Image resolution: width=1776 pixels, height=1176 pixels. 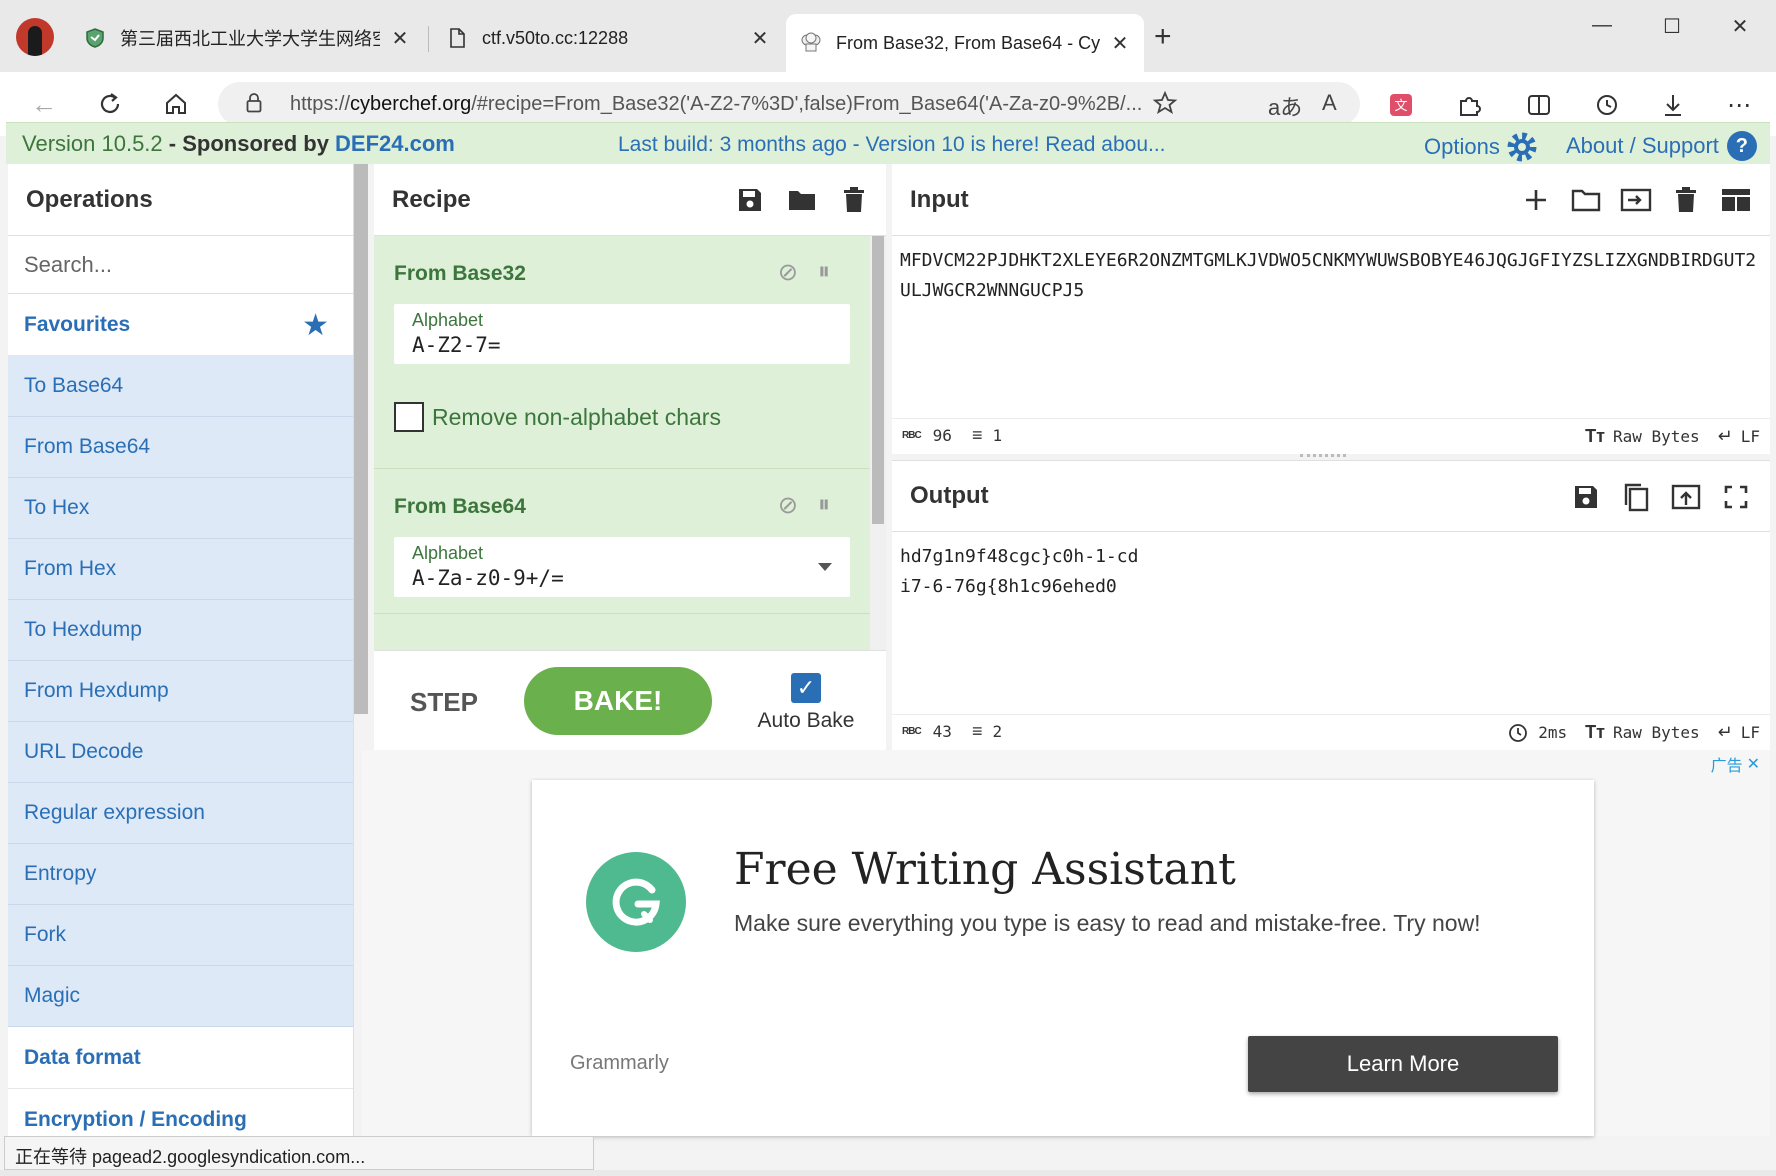 I want to click on more-menu-icon: ⋯, so click(x=1739, y=105).